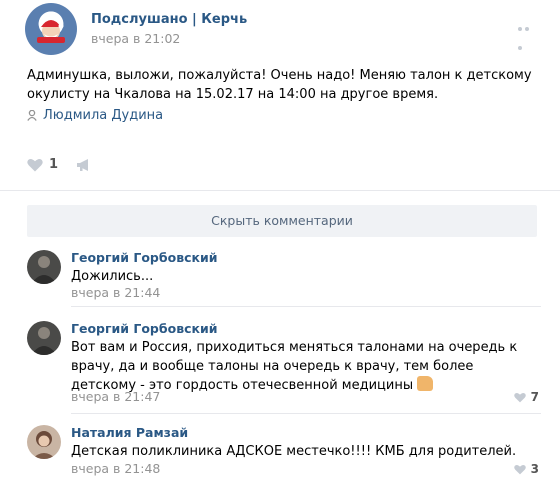  Describe the element at coordinates (84, 165) in the screenshot. I see `megaphone-icon` at that location.